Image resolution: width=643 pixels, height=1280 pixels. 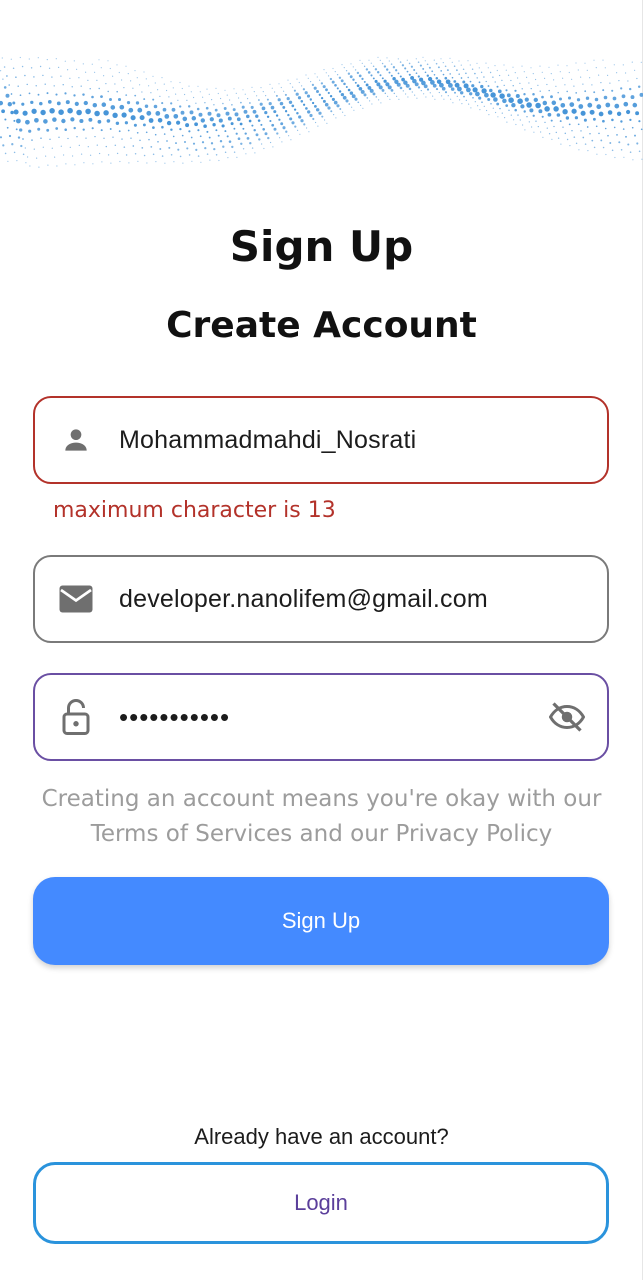 What do you see at coordinates (321, 921) in the screenshot?
I see `sign-up-button: Sign Up` at bounding box center [321, 921].